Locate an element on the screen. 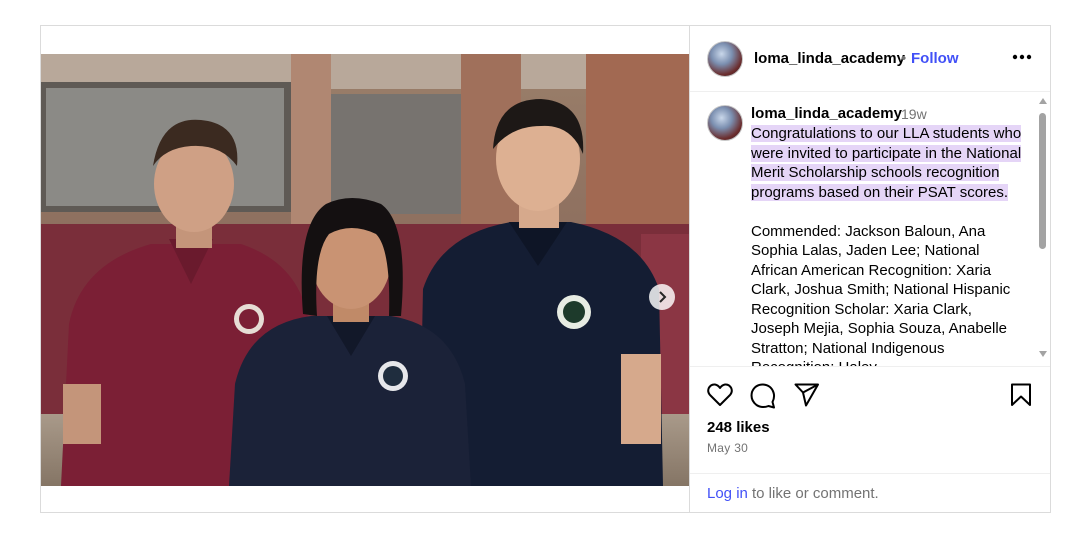 The height and width of the screenshot is (535, 1086). post-header: loma_linda_academy • Follow is located at coordinates (870, 59).